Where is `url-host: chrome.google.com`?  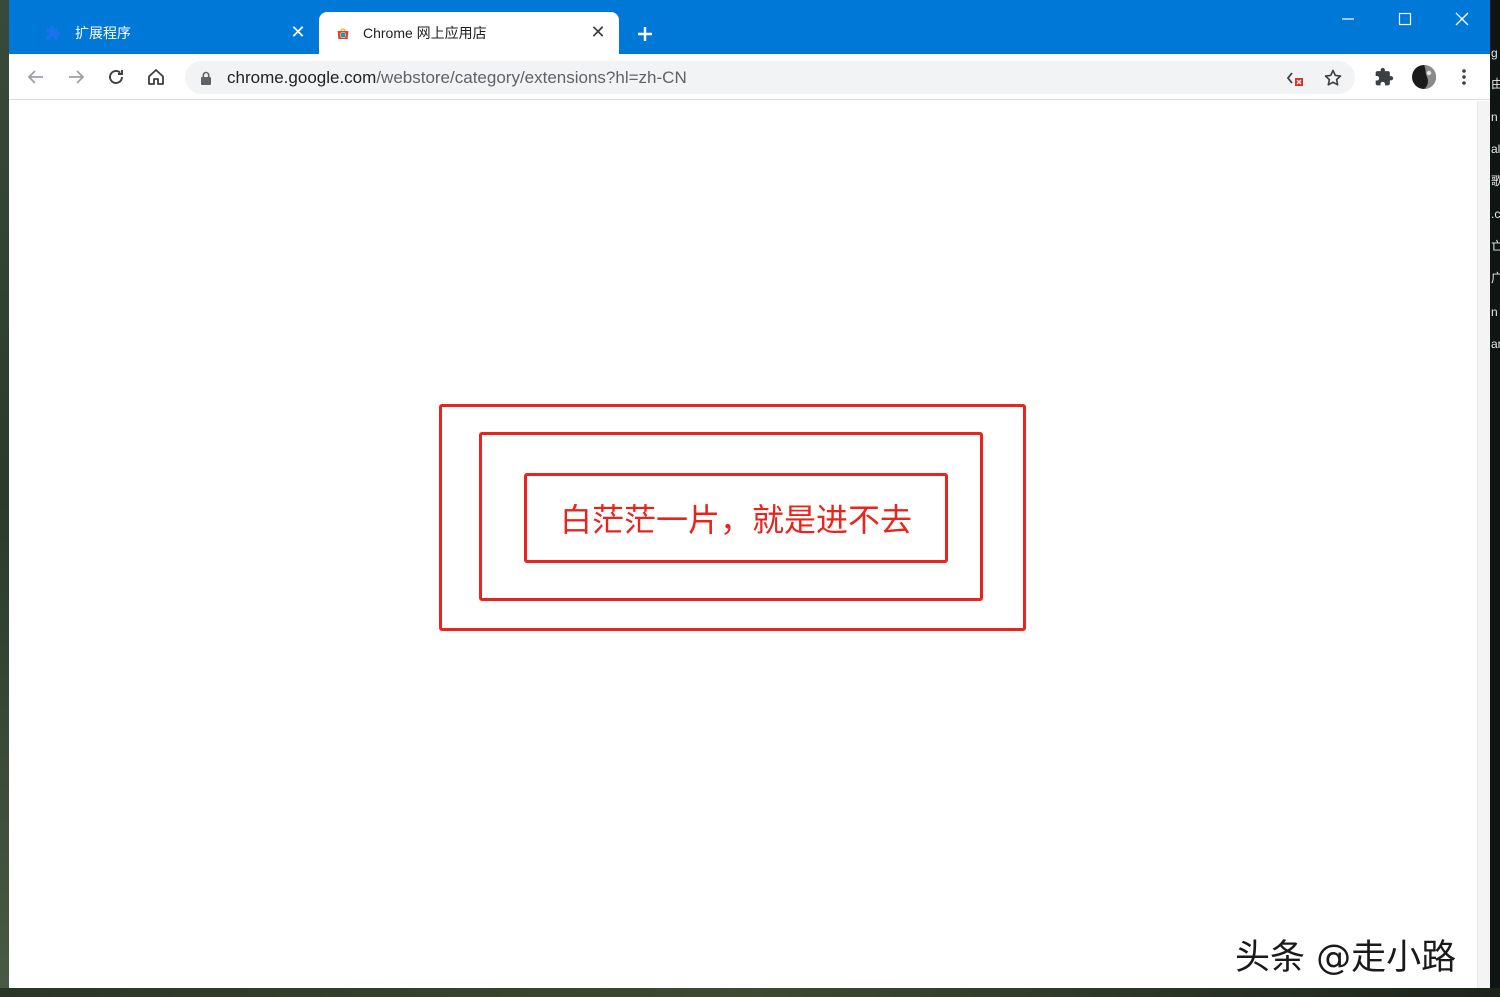 url-host: chrome.google.com is located at coordinates (302, 77).